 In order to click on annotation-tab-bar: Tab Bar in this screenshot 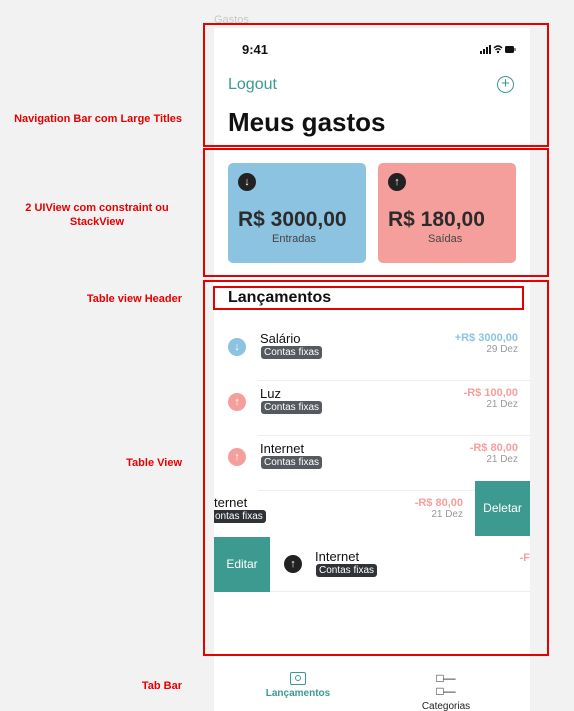, I will do `click(161, 686)`.